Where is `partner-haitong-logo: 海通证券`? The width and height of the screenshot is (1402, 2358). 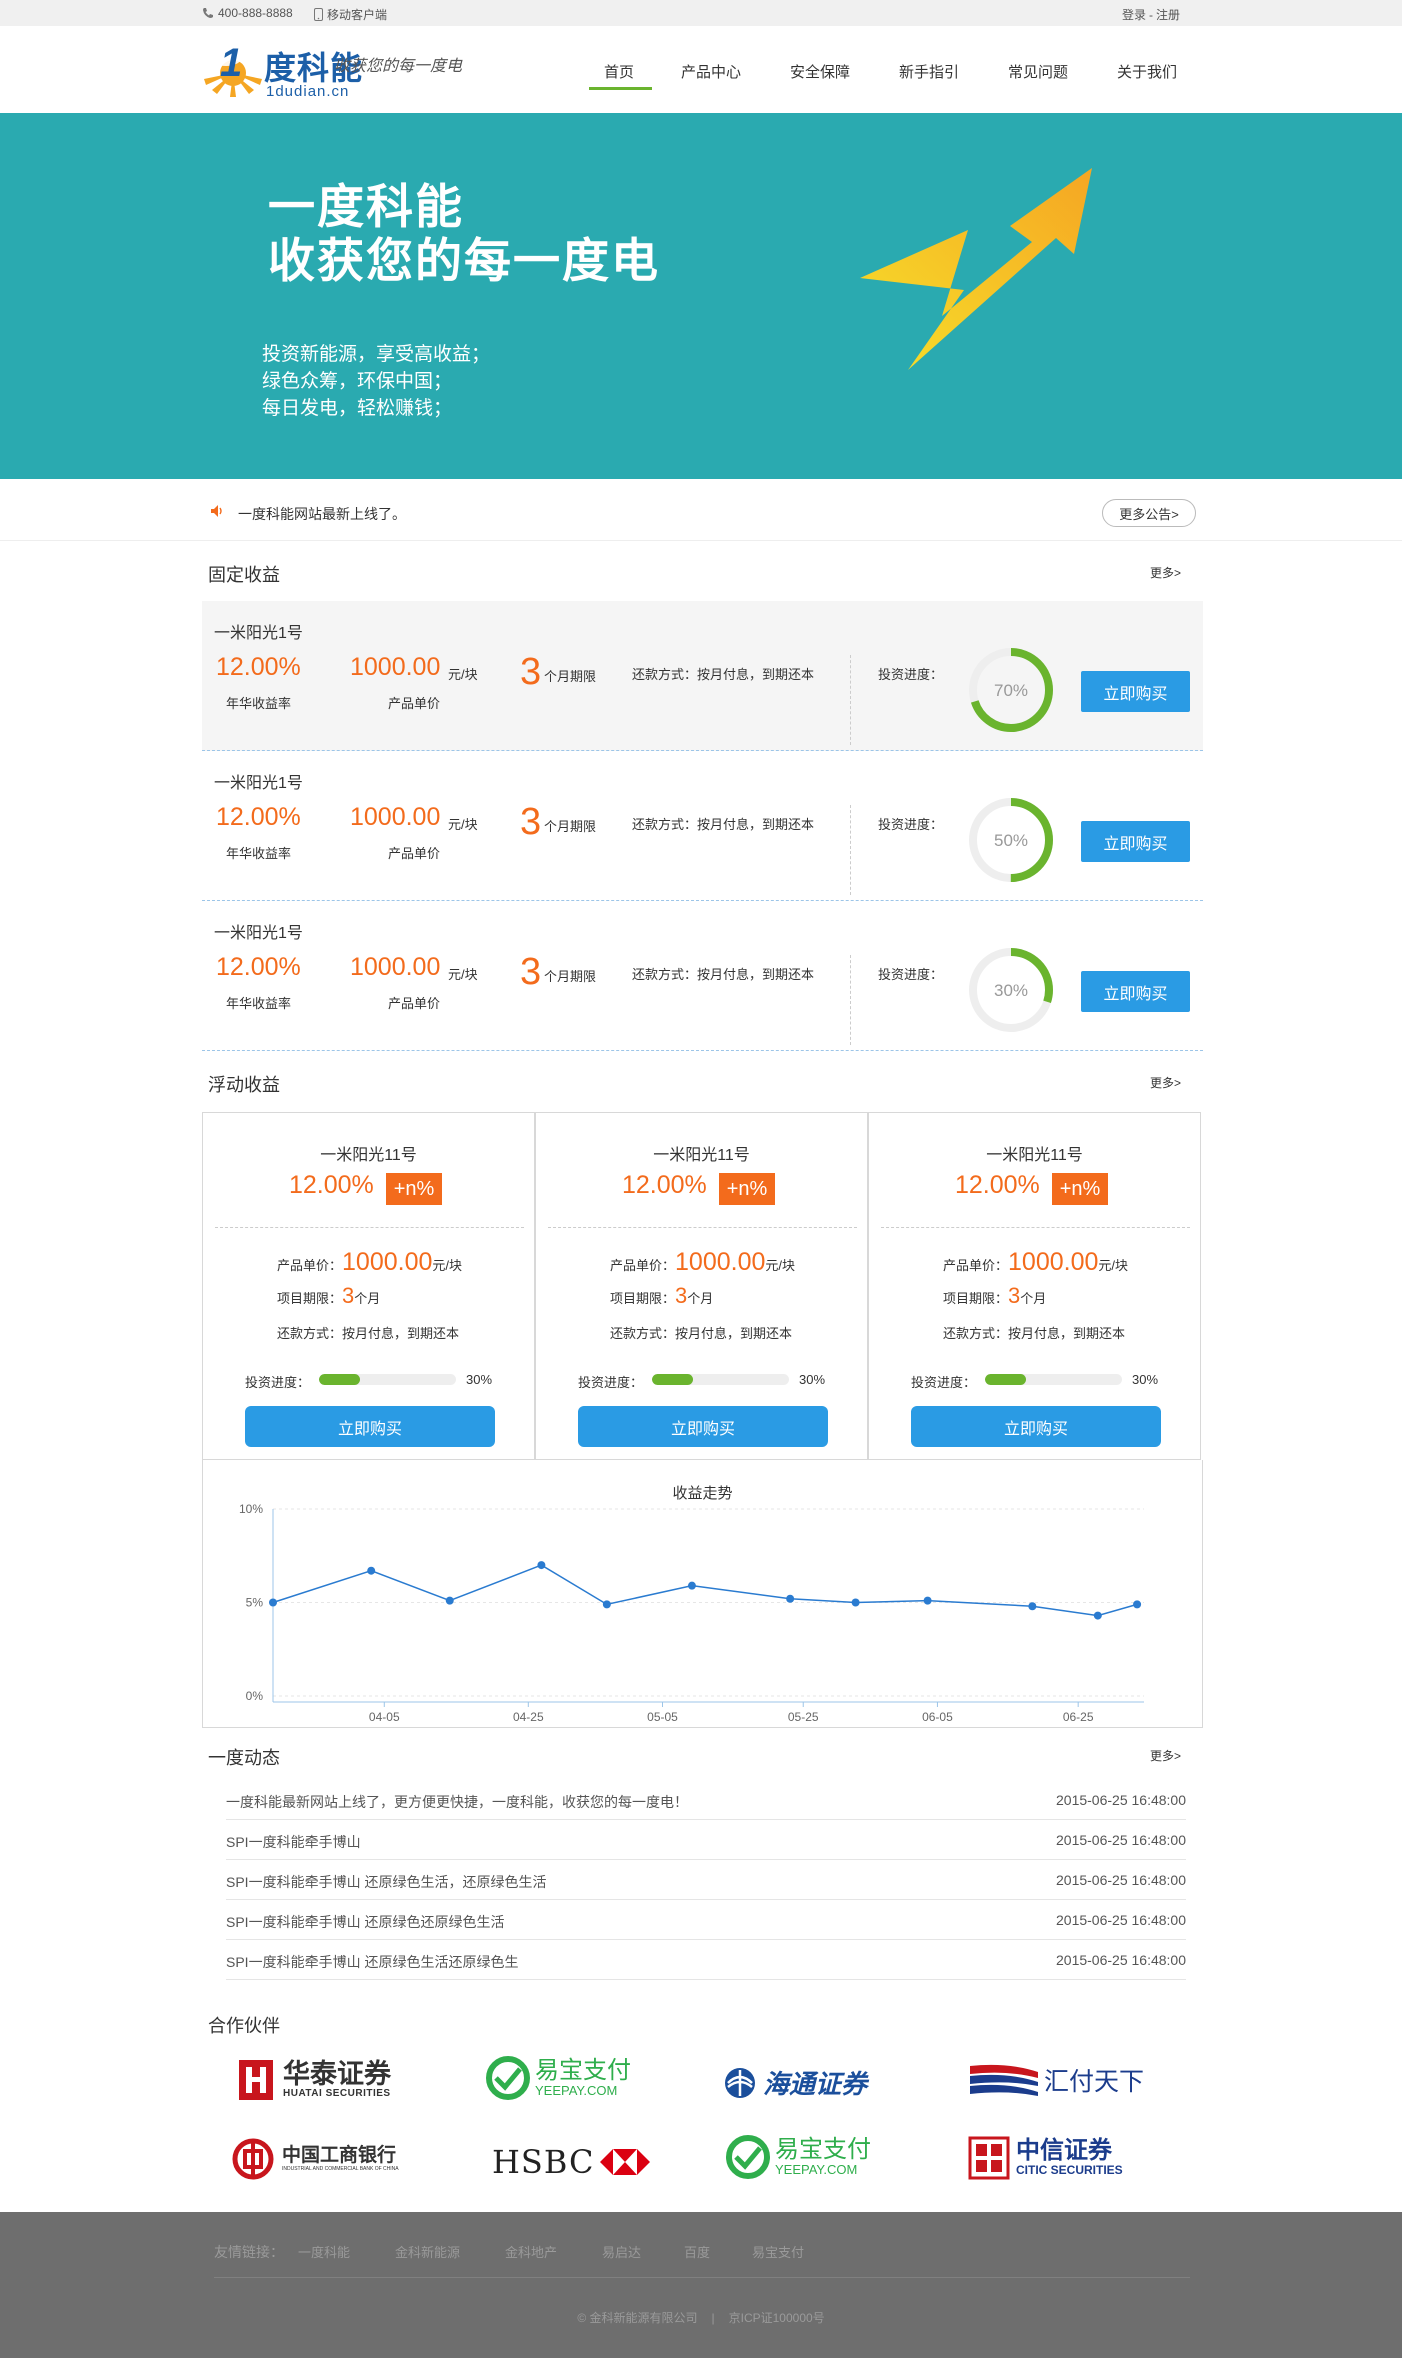 partner-haitong-logo: 海通证券 is located at coordinates (795, 2082).